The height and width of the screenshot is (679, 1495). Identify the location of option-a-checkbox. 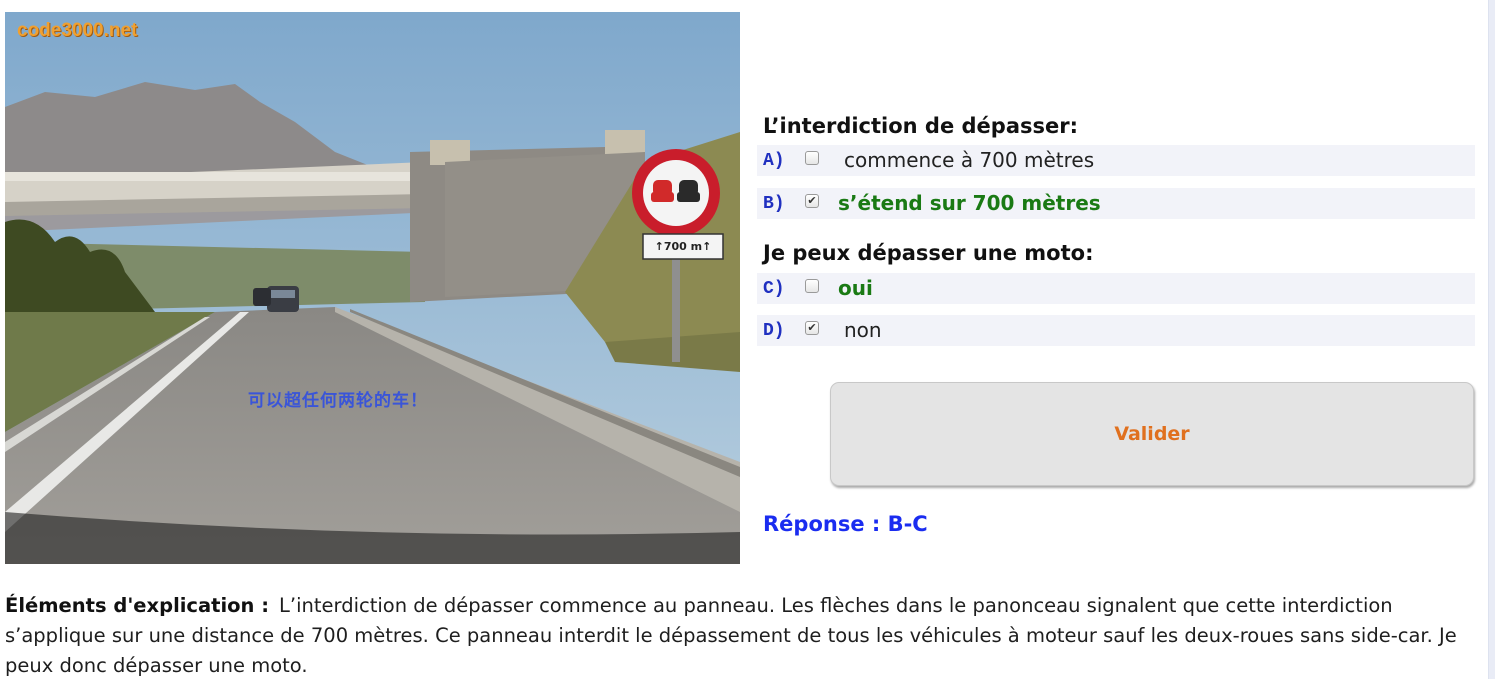
(812, 158).